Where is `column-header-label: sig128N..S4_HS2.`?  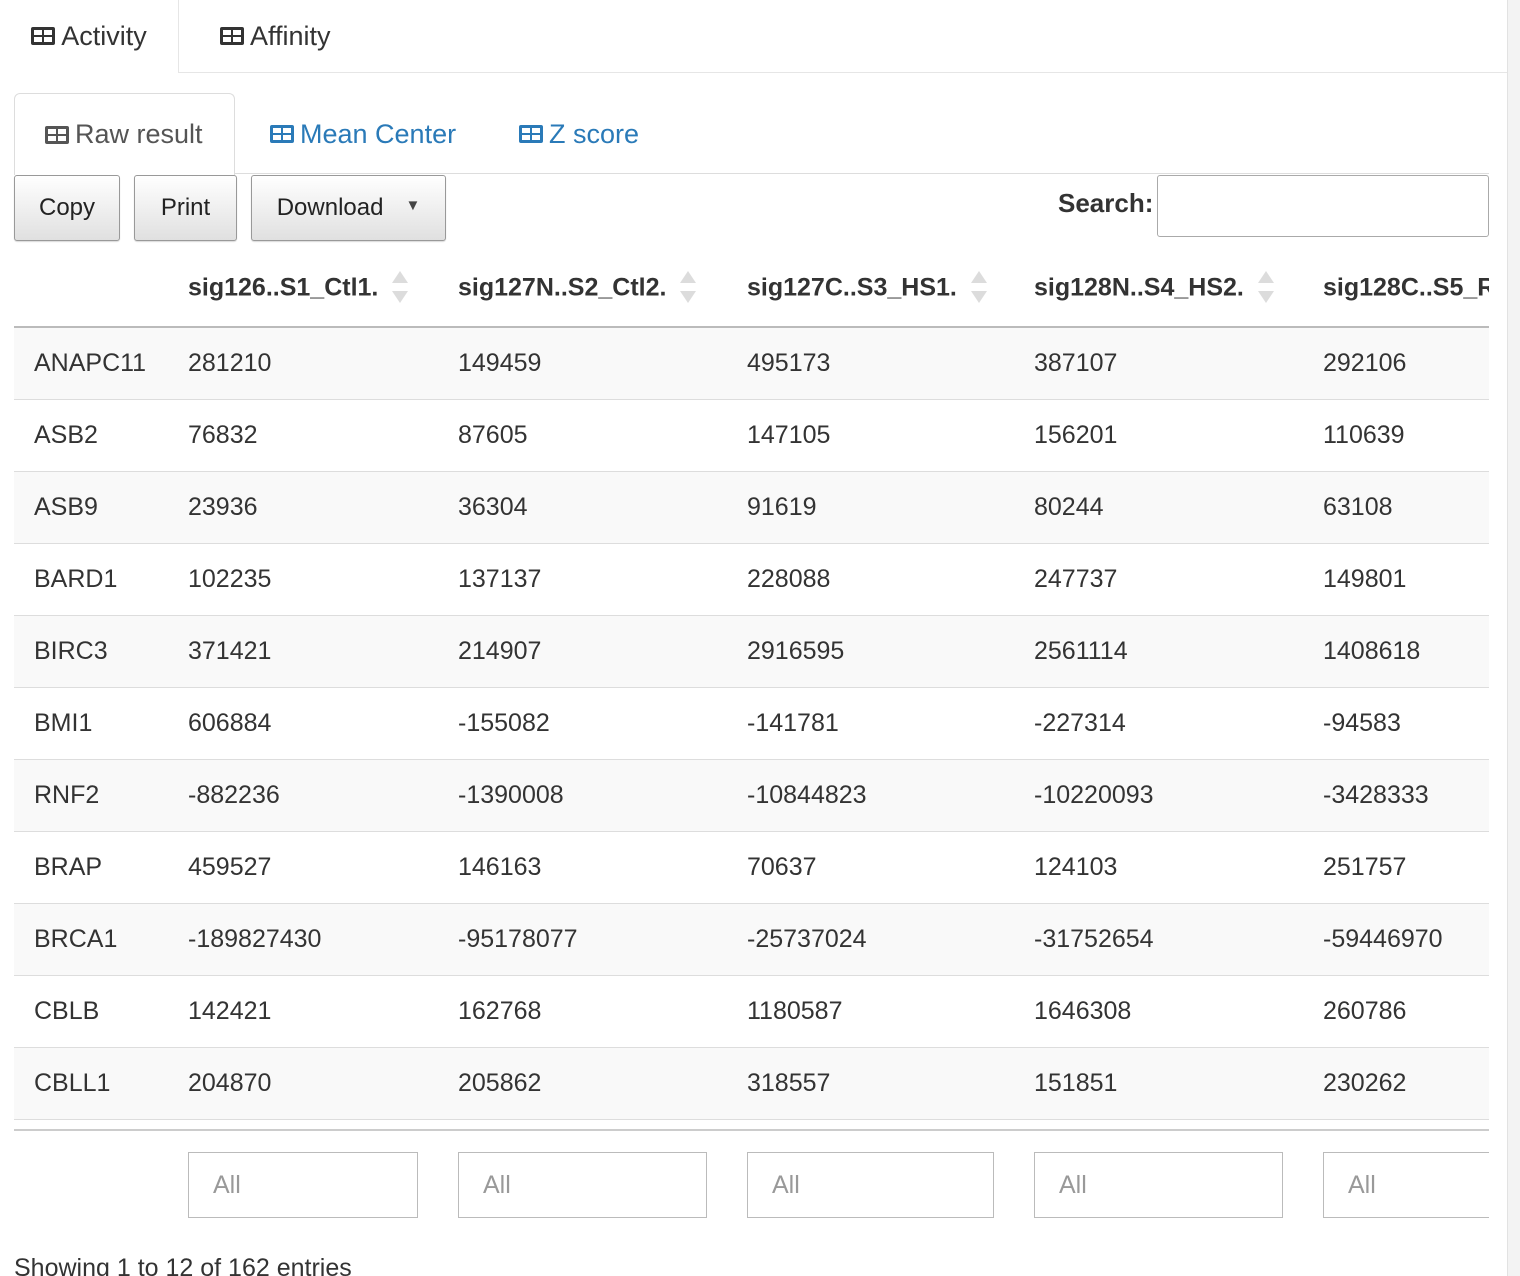
column-header-label: sig128N..S4_HS2. is located at coordinates (1139, 287).